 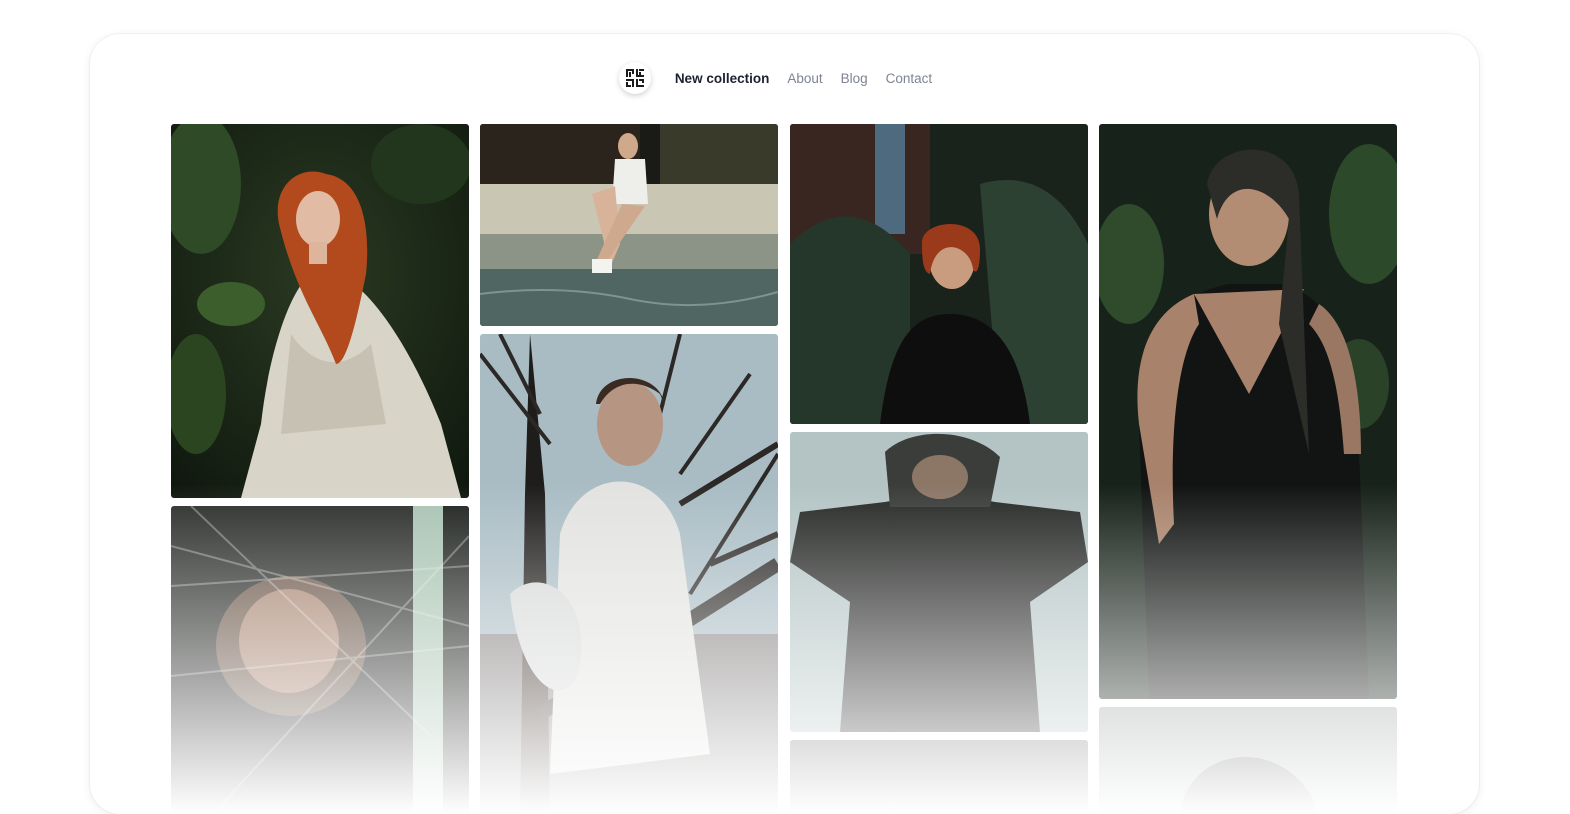 I want to click on photo-face-under-plastic-wrap, so click(x=320, y=660).